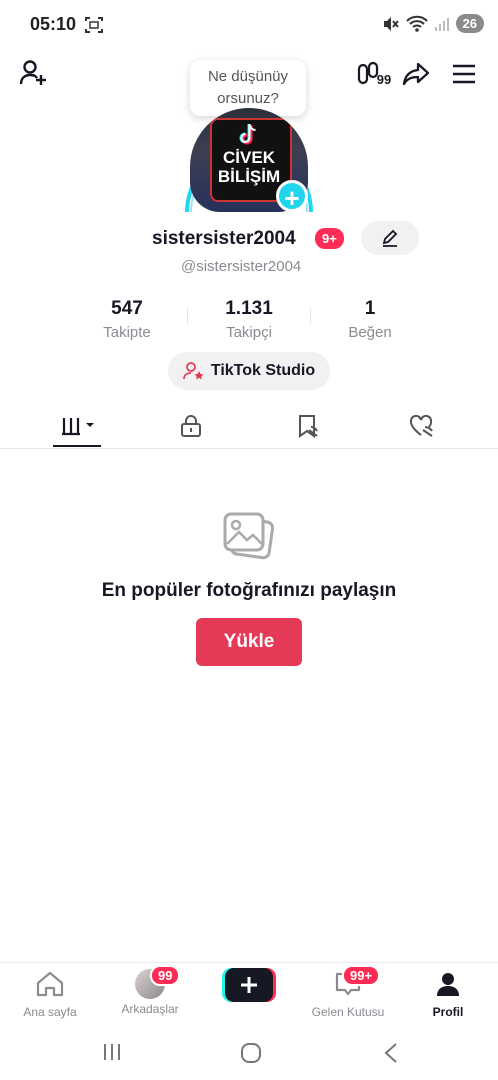 The height and width of the screenshot is (1080, 498). Describe the element at coordinates (53, 24) in the screenshot. I see `status-time: 05:10` at that location.